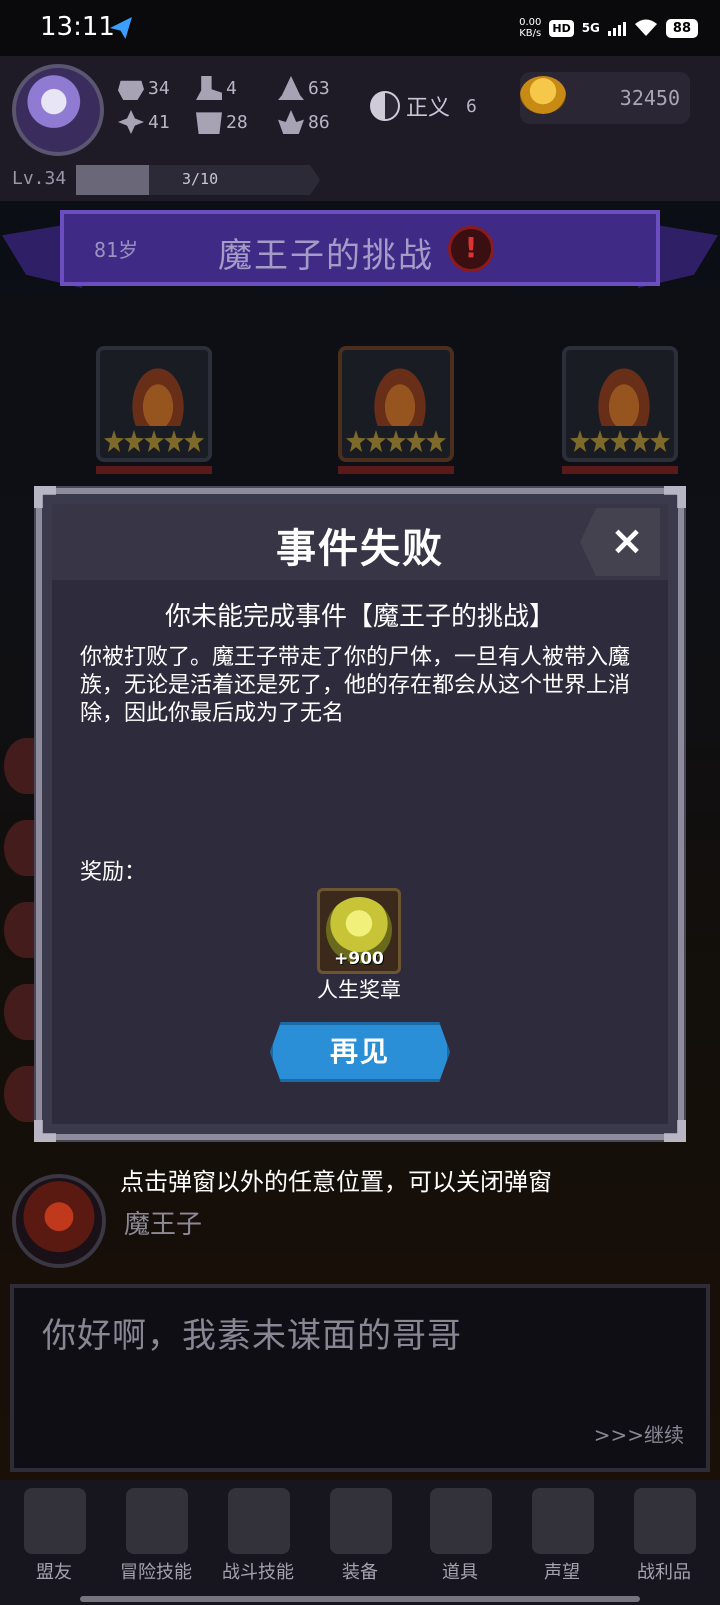 The width and height of the screenshot is (720, 1605). Describe the element at coordinates (131, 90) in the screenshot. I see `fist-icon` at that location.